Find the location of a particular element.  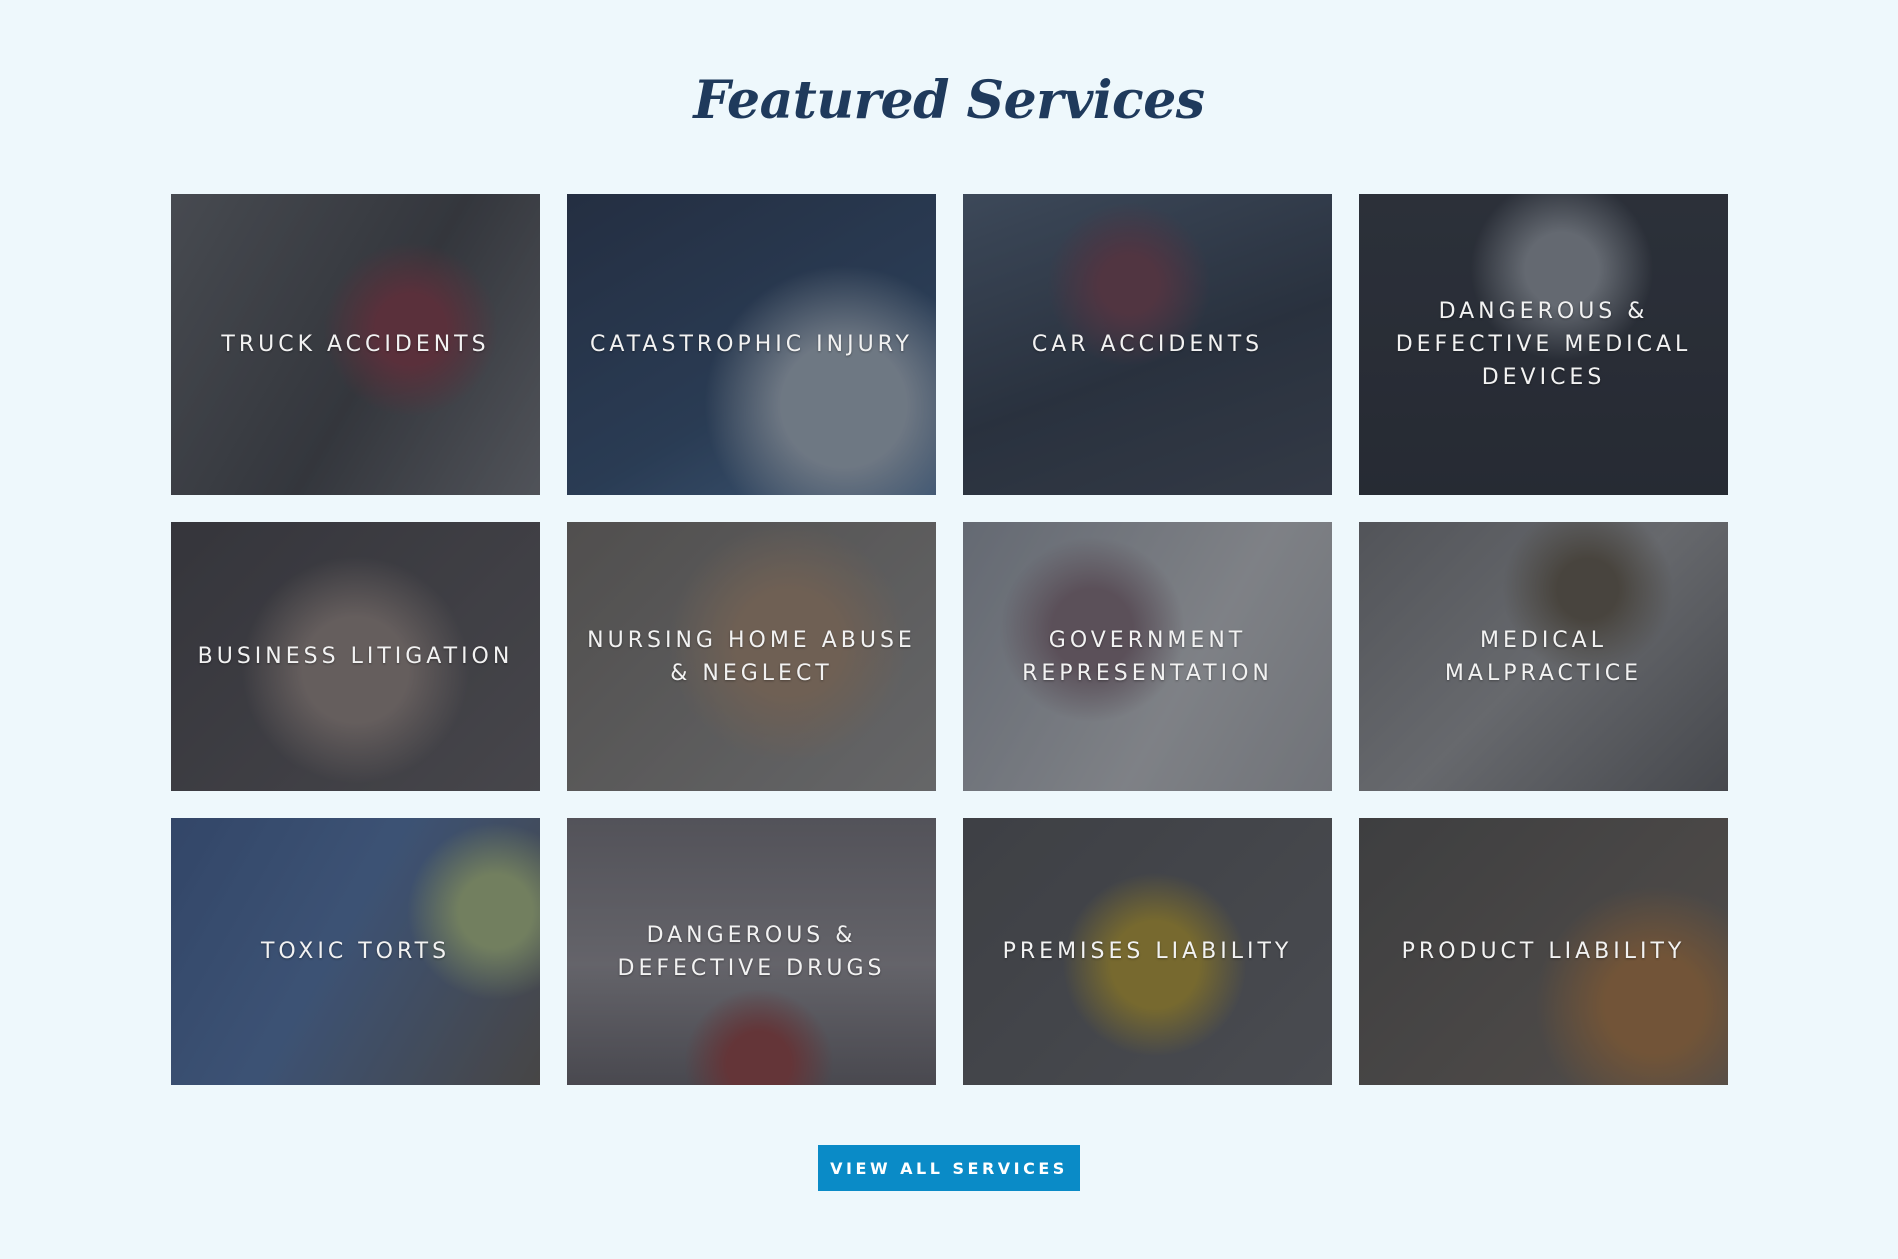

service-tile-business-litigation: BUSINESS LITIGATION is located at coordinates (355, 656).